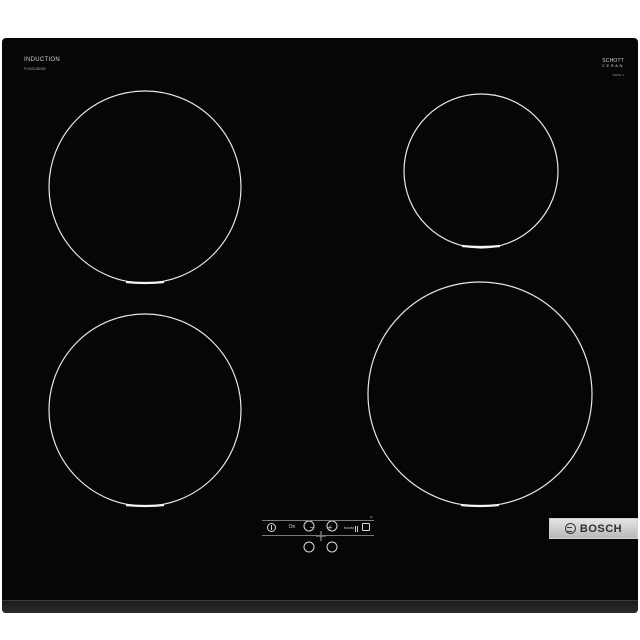  What do you see at coordinates (570, 528) in the screenshot?
I see `bosch-logo-icon` at bounding box center [570, 528].